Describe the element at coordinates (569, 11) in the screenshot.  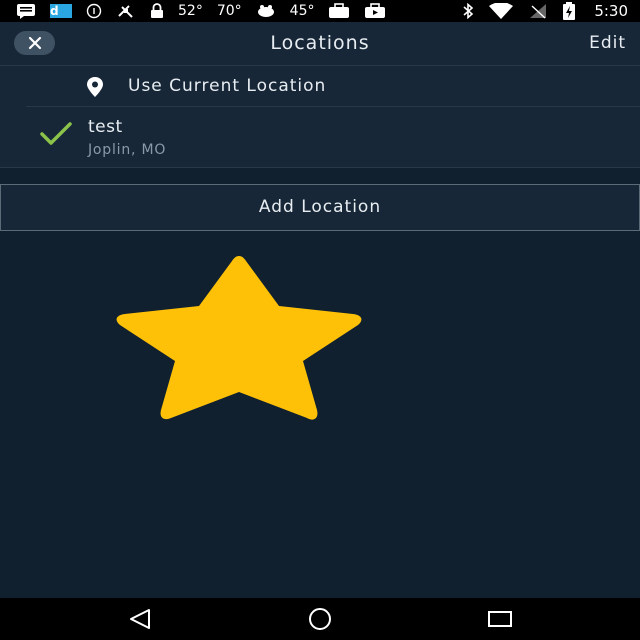
I see `battery-icon` at that location.